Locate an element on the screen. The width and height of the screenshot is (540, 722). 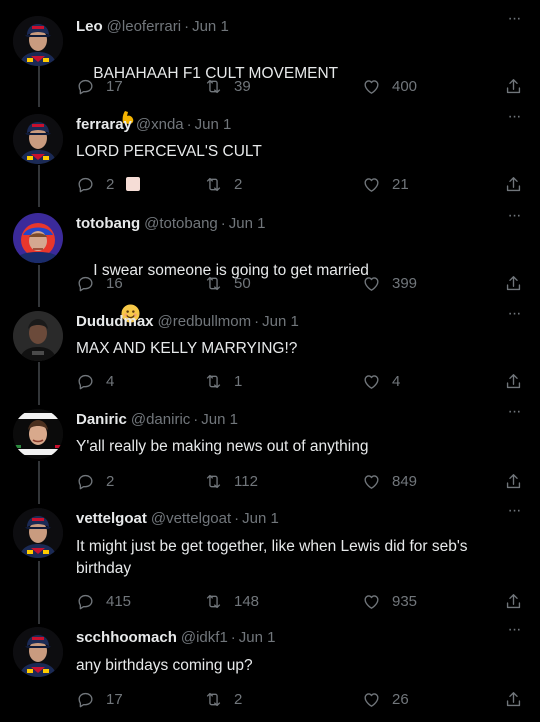
user-handle: @totobang is located at coordinates (181, 223).